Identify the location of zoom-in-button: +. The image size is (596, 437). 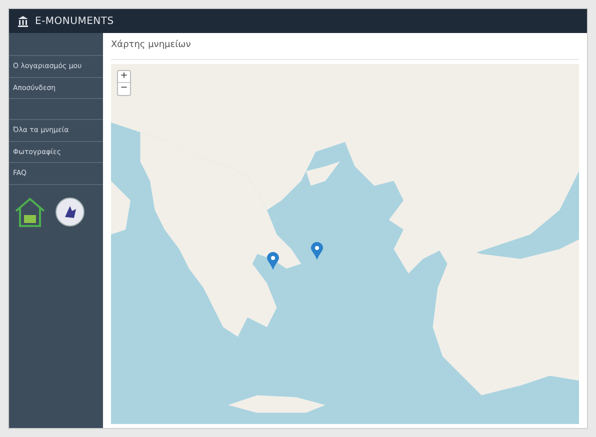
(124, 76).